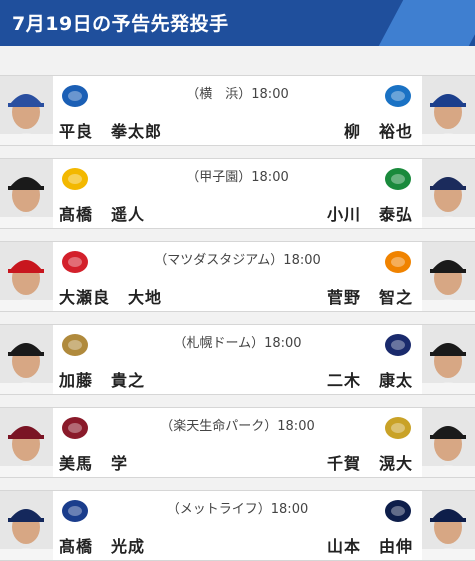  Describe the element at coordinates (237, 193) in the screenshot. I see `game-card: （甲子園）18:00 髙橋 遥人 小川 泰弘` at that location.